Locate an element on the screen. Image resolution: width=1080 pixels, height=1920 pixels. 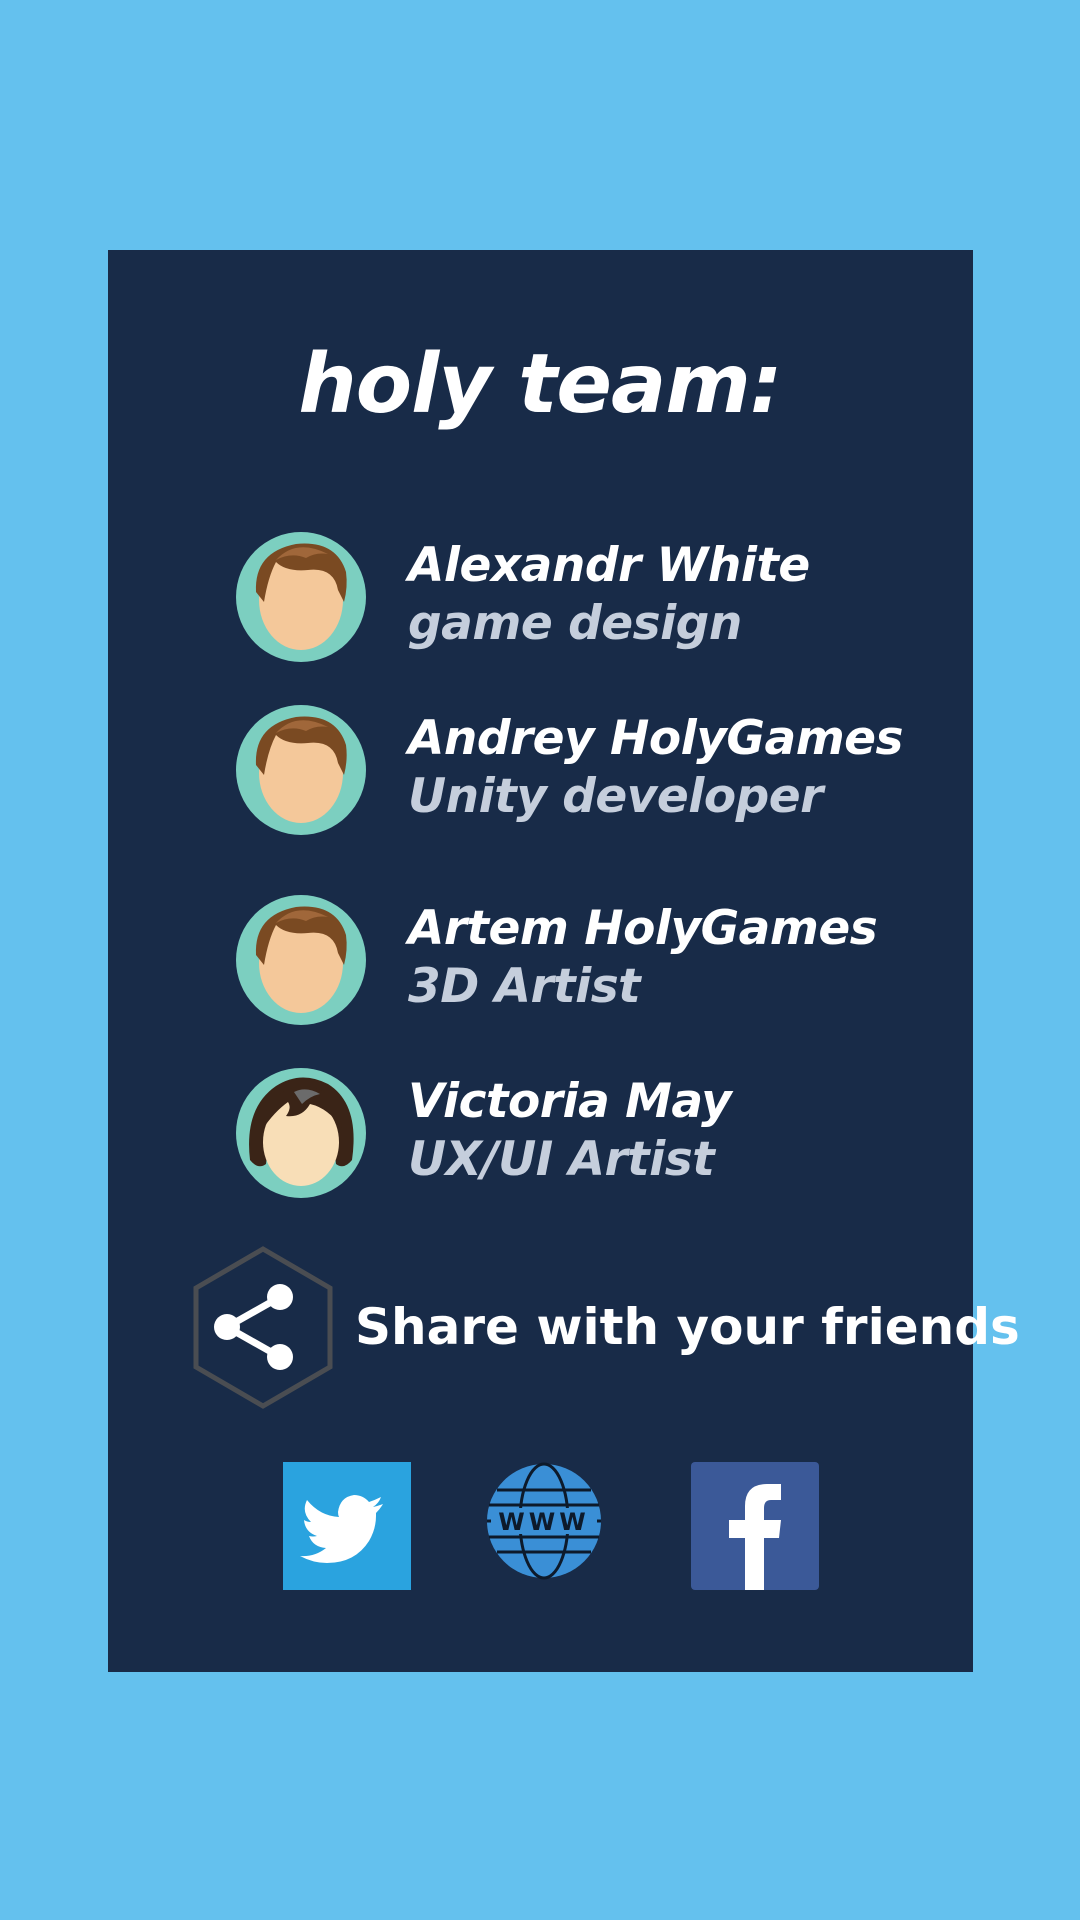
share-icon is located at coordinates (263, 1327).